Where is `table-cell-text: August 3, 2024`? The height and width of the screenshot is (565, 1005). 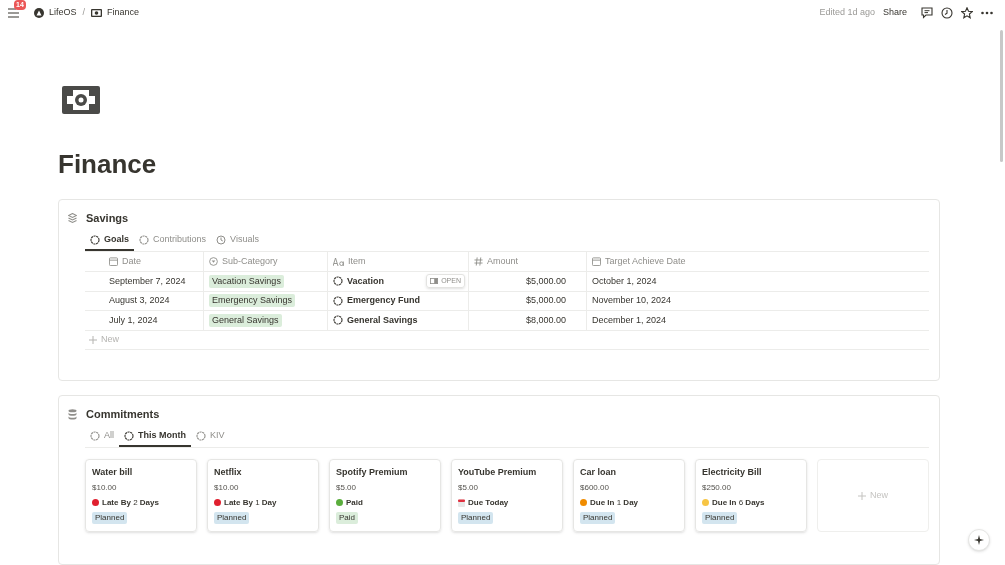
table-cell-text: August 3, 2024 is located at coordinates (139, 300).